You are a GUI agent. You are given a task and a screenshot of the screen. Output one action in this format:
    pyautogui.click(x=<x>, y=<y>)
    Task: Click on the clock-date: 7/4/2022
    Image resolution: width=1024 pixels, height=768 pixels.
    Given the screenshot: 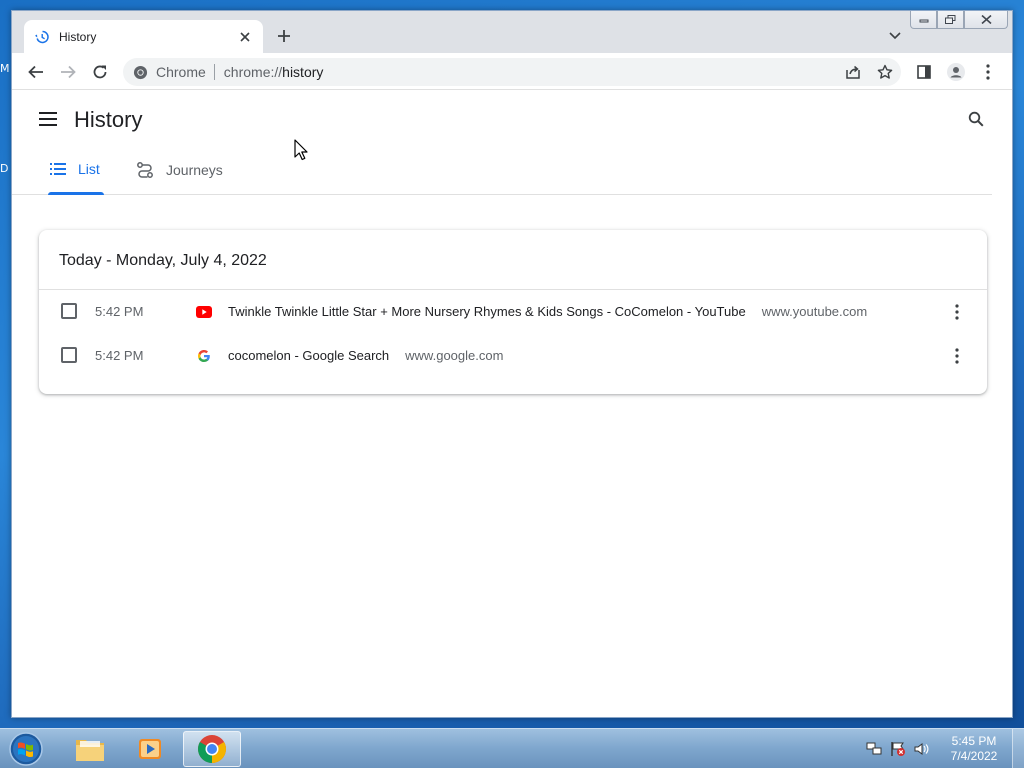 What is the action you would take?
    pyautogui.click(x=974, y=756)
    